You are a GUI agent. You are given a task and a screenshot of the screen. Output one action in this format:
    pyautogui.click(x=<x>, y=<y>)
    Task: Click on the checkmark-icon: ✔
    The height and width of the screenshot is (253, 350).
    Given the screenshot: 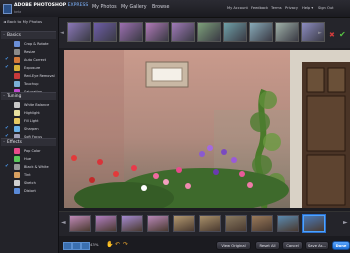 What is the action you would take?
    pyautogui.click(x=342, y=34)
    